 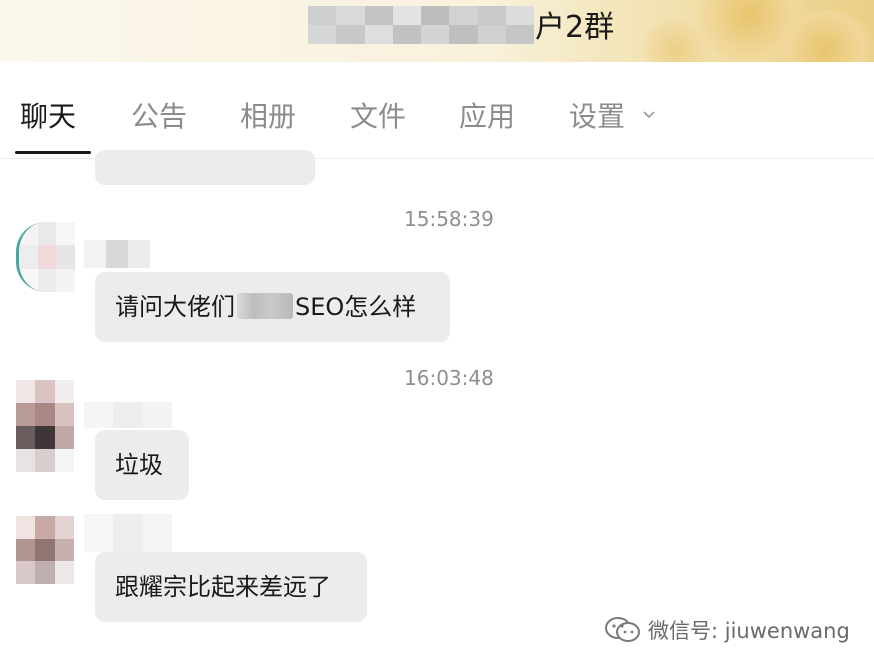 I want to click on redacted-word, so click(x=265, y=306).